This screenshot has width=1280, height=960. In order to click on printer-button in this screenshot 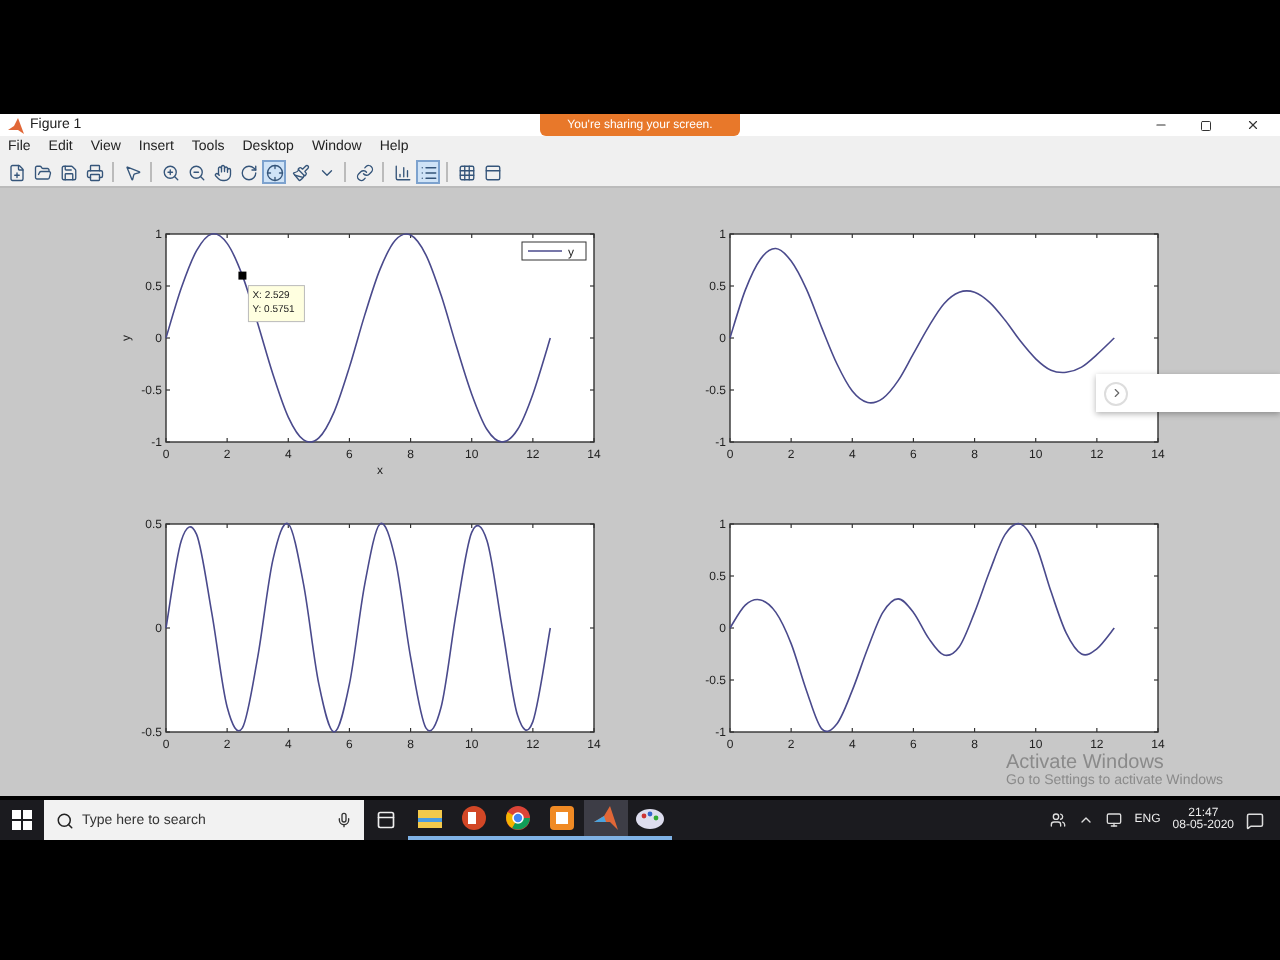, I will do `click(94, 172)`.